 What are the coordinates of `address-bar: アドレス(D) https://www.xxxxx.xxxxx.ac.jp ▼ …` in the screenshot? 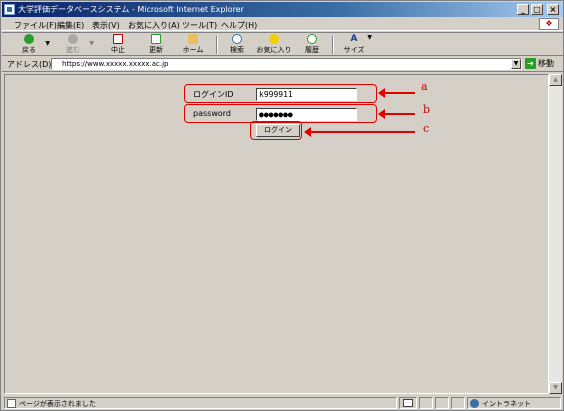 It's located at (282, 64).